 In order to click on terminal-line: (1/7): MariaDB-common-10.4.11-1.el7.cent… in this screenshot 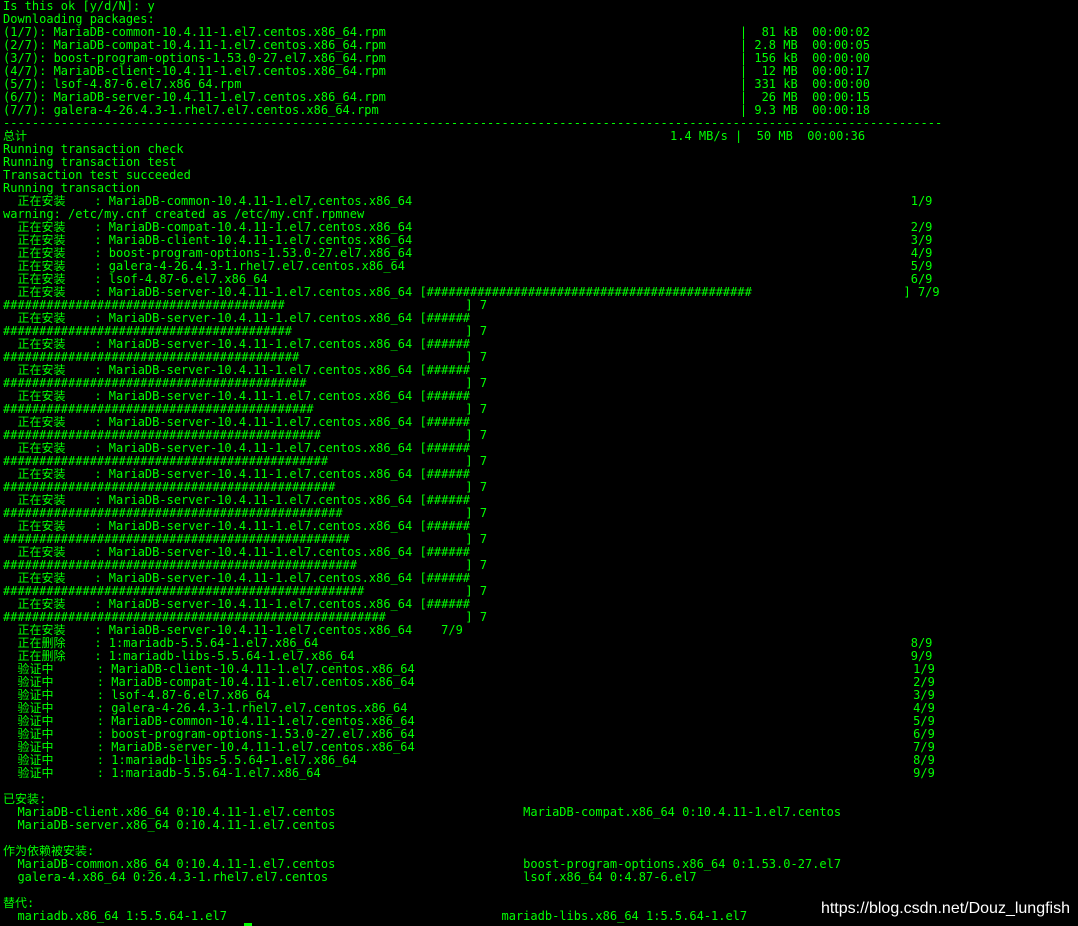, I will do `click(436, 32)`.